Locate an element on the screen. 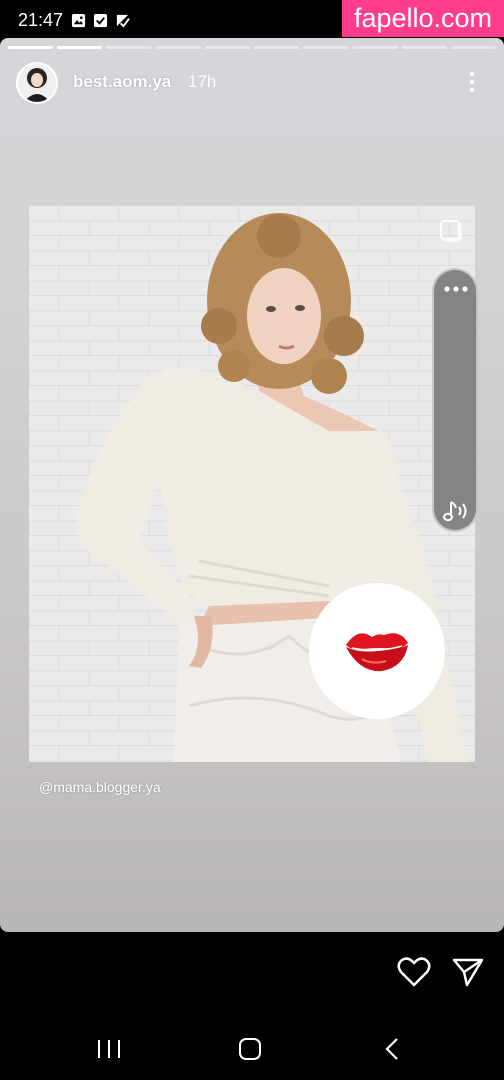 This screenshot has width=504, height=1080. more-horizontal-icon is located at coordinates (456, 289).